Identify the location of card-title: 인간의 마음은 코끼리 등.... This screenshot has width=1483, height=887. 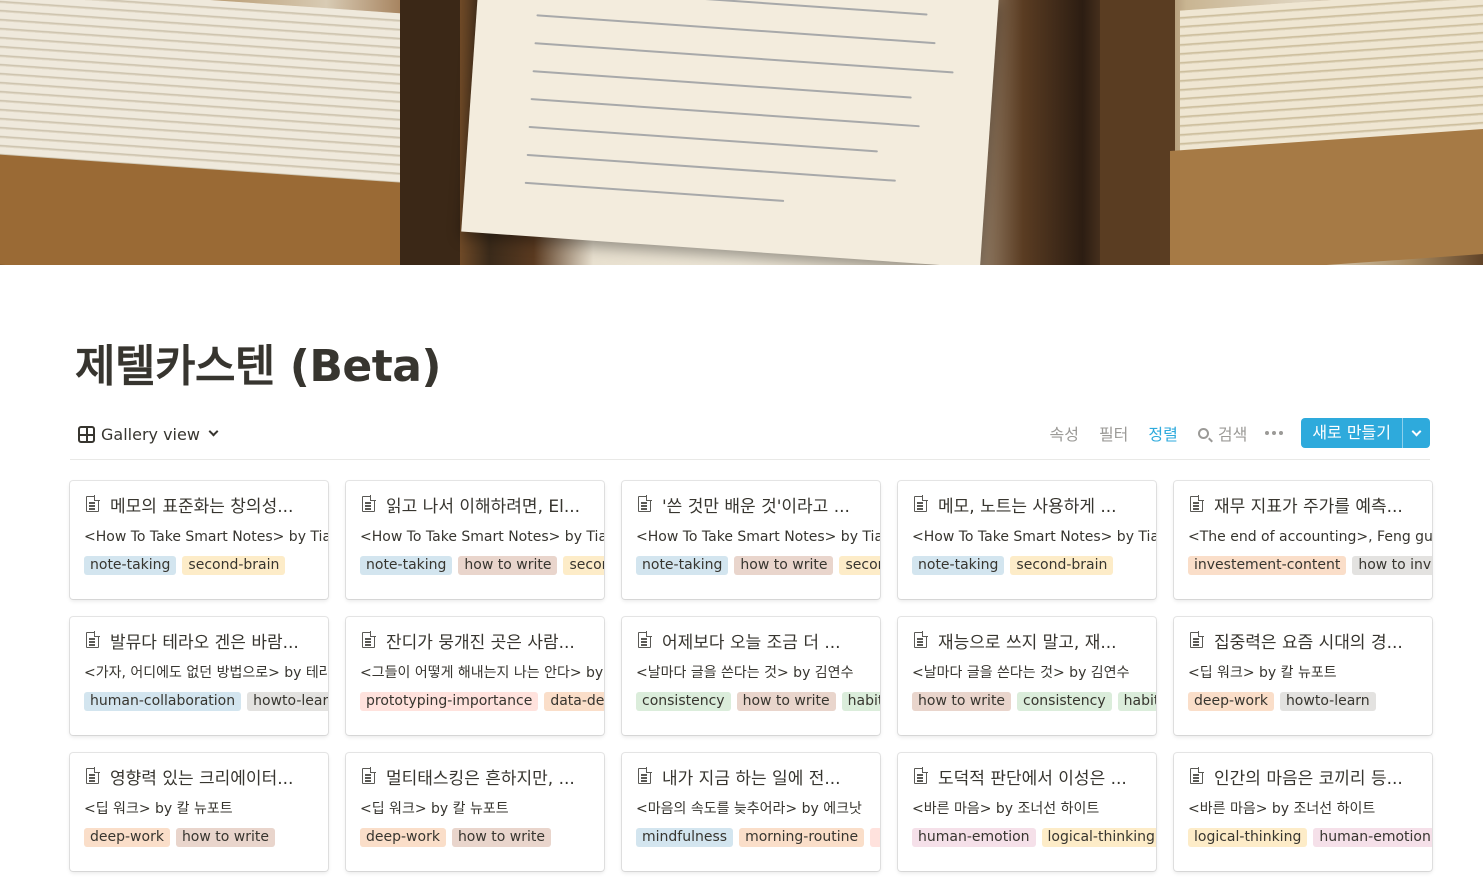
(1310, 776).